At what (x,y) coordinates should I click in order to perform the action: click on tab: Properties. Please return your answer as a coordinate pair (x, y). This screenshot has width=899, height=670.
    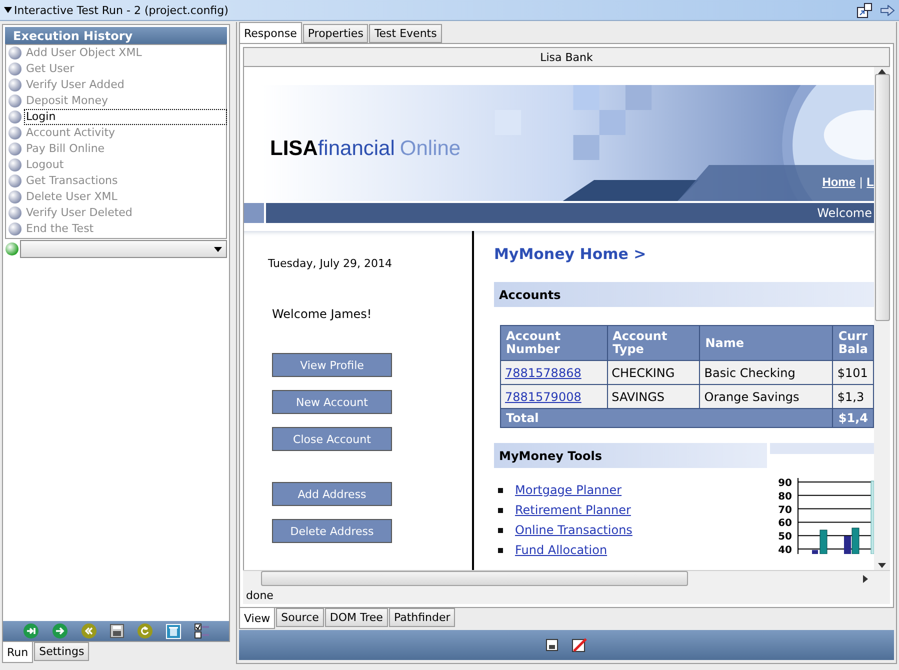
    Looking at the image, I should click on (335, 33).